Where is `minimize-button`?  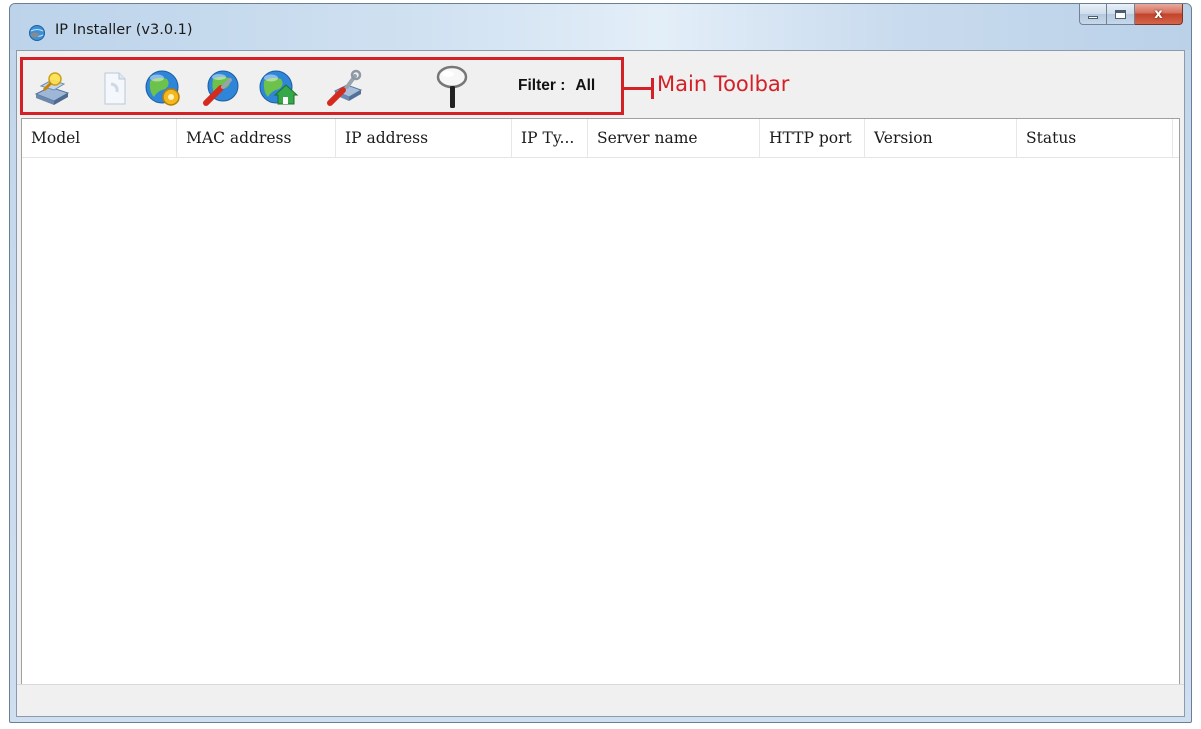
minimize-button is located at coordinates (1093, 14).